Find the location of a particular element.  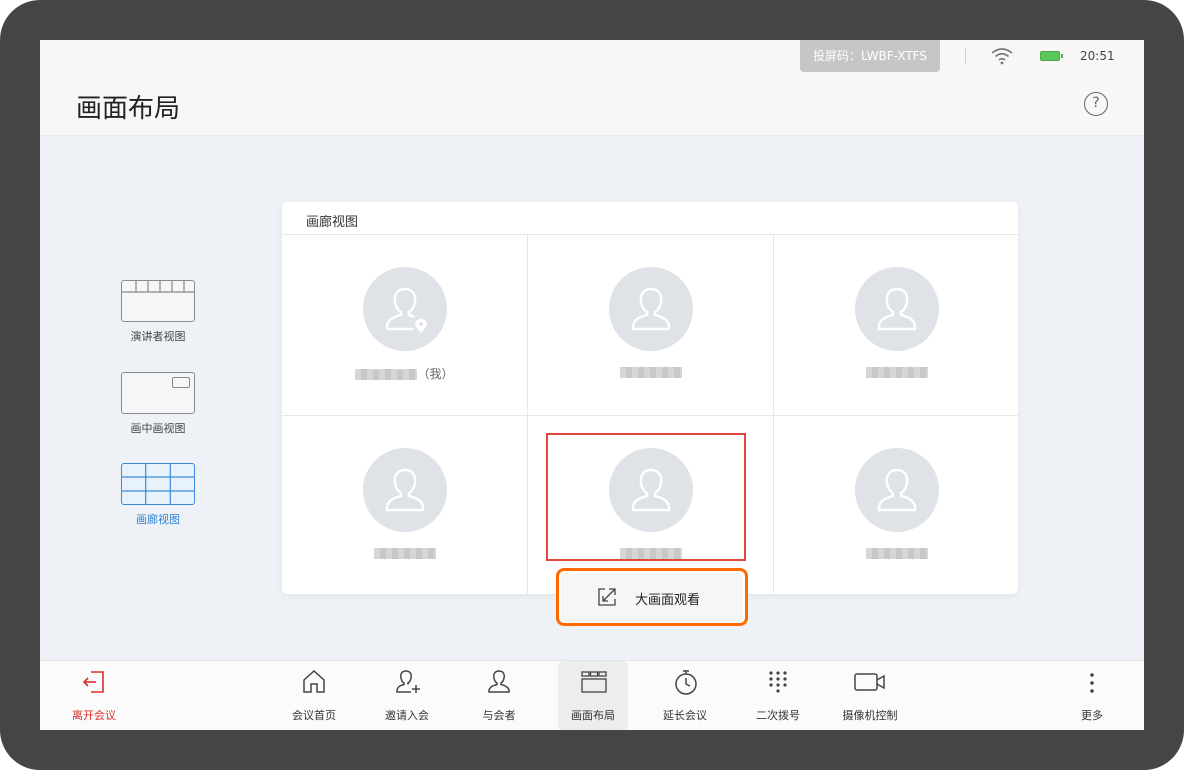

add-user-icon is located at coordinates (408, 681).